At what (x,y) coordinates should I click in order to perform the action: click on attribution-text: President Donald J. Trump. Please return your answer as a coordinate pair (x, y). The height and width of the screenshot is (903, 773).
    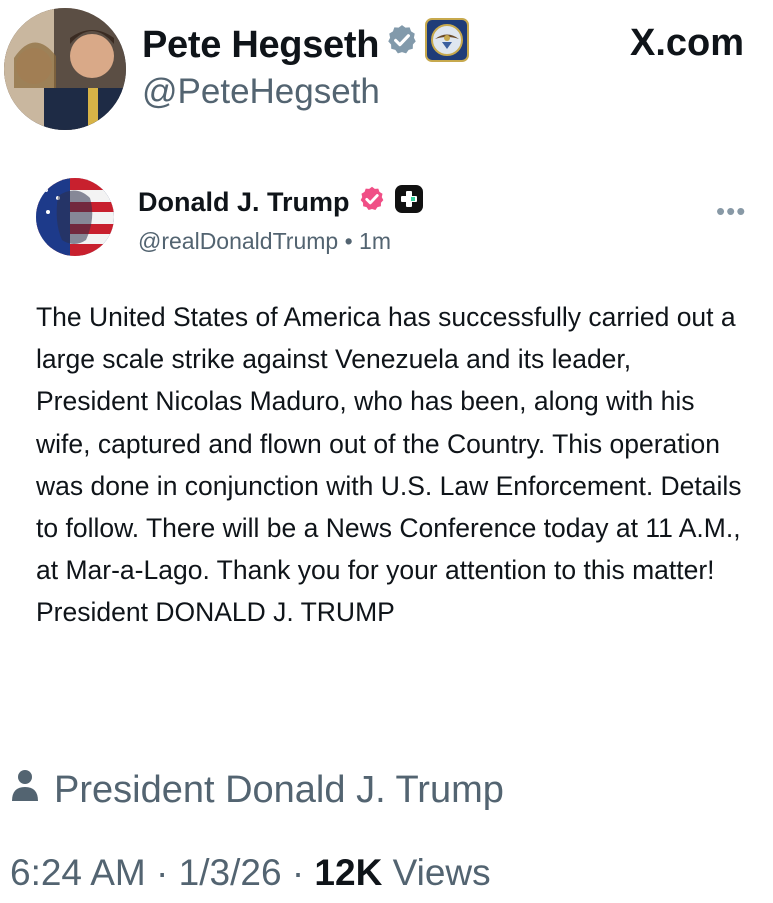
    Looking at the image, I should click on (279, 790).